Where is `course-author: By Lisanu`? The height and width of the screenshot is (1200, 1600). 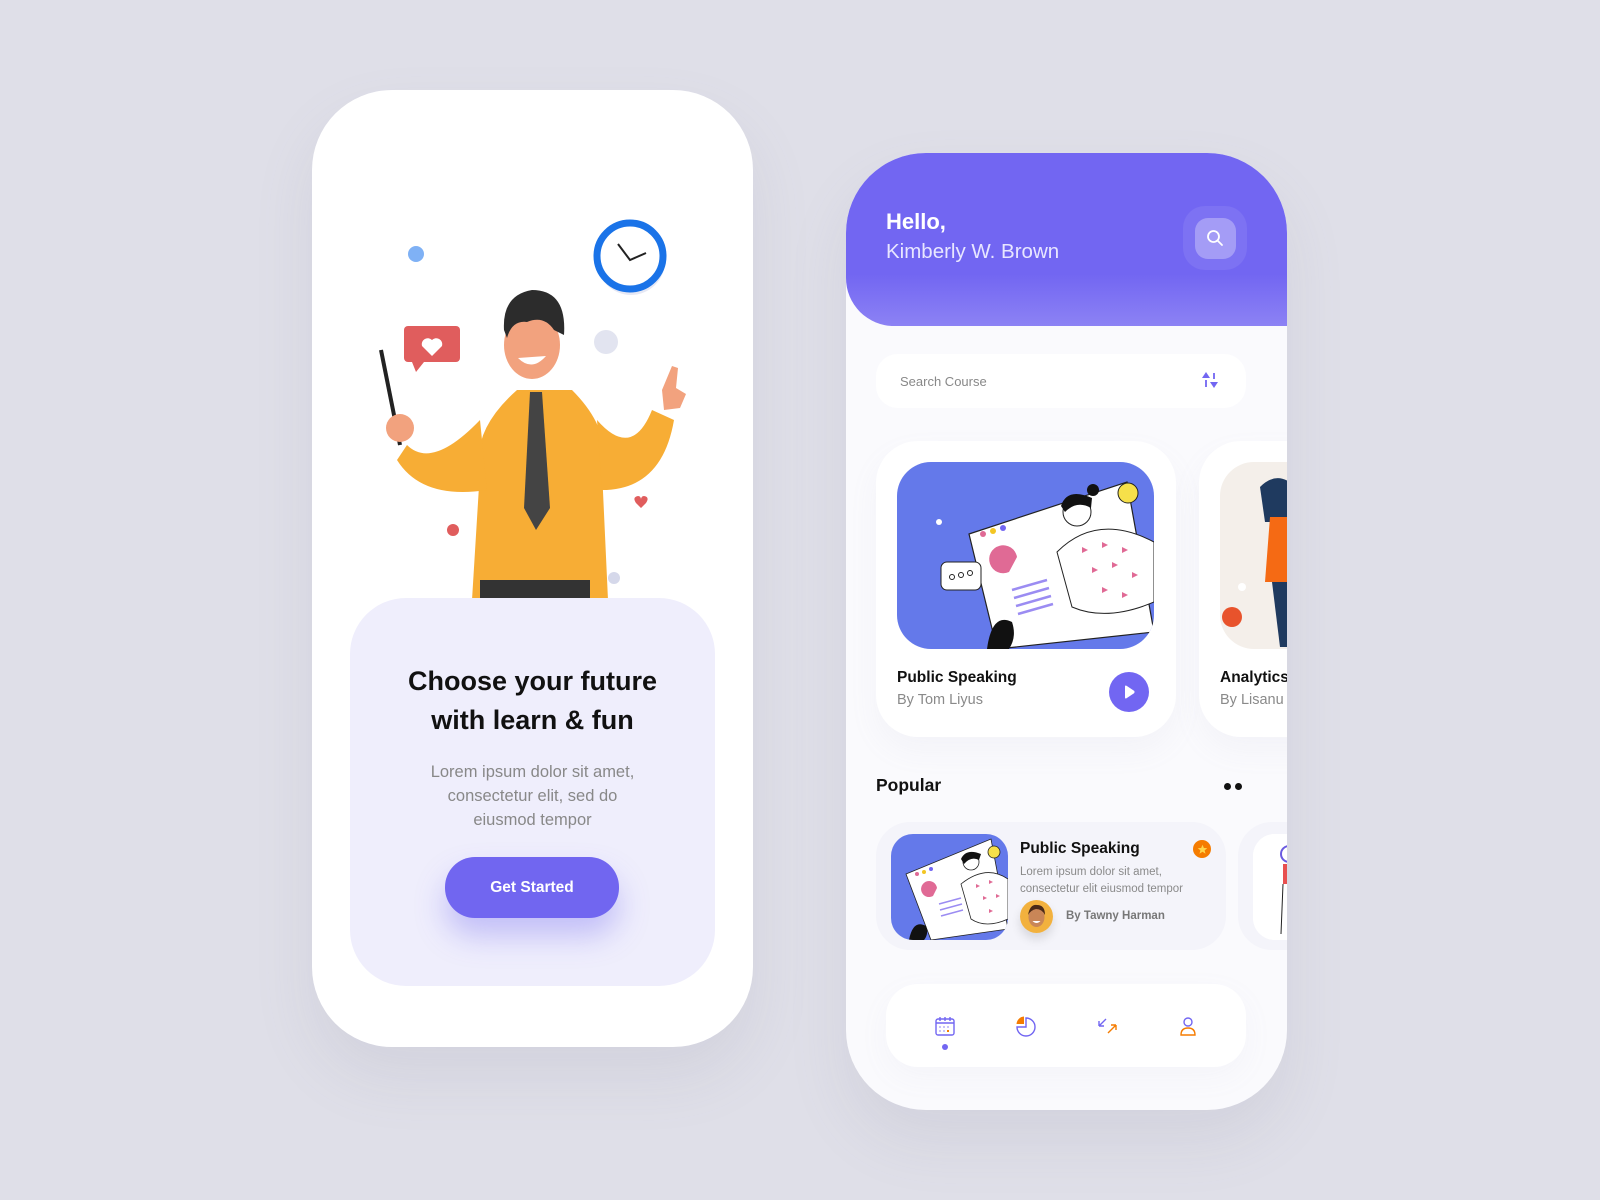
course-author: By Lisanu is located at coordinates (1252, 700).